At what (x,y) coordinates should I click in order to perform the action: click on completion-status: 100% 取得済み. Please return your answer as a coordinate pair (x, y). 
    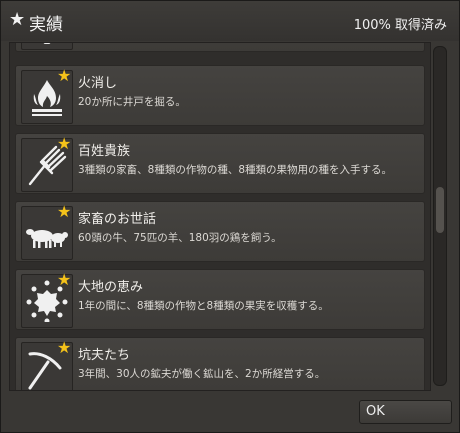
    Looking at the image, I should click on (400, 25).